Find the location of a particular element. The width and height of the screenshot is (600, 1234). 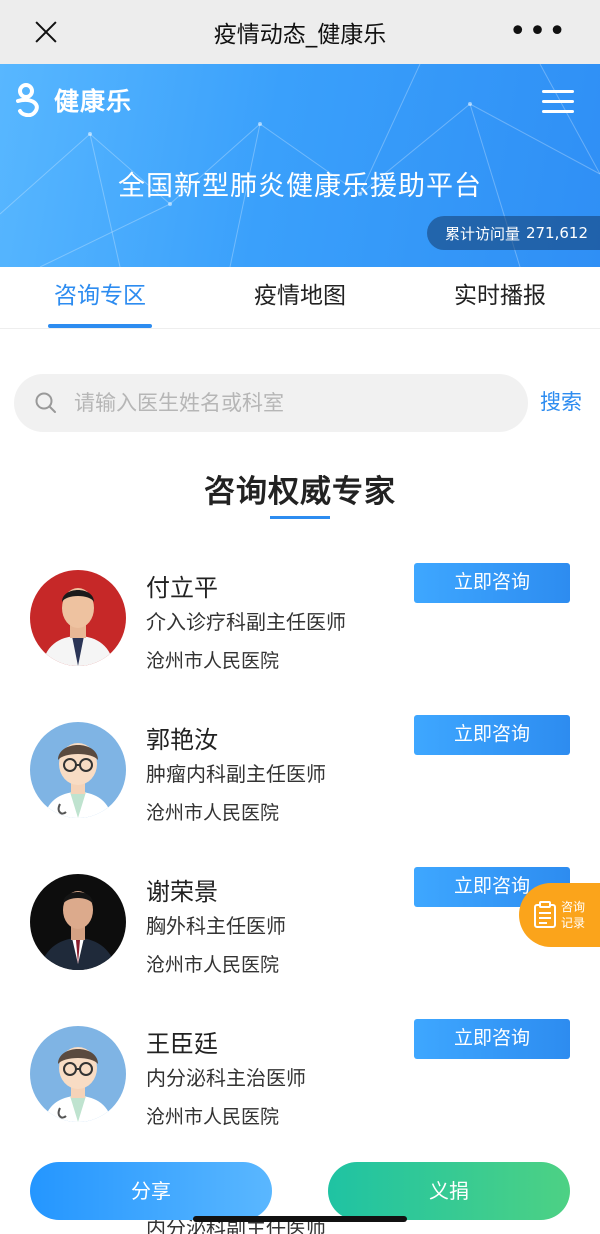

doctor-list-item: 付立平 介入诊疗科副主任医师 沧州市人民医院 立即咨询 is located at coordinates (300, 634).